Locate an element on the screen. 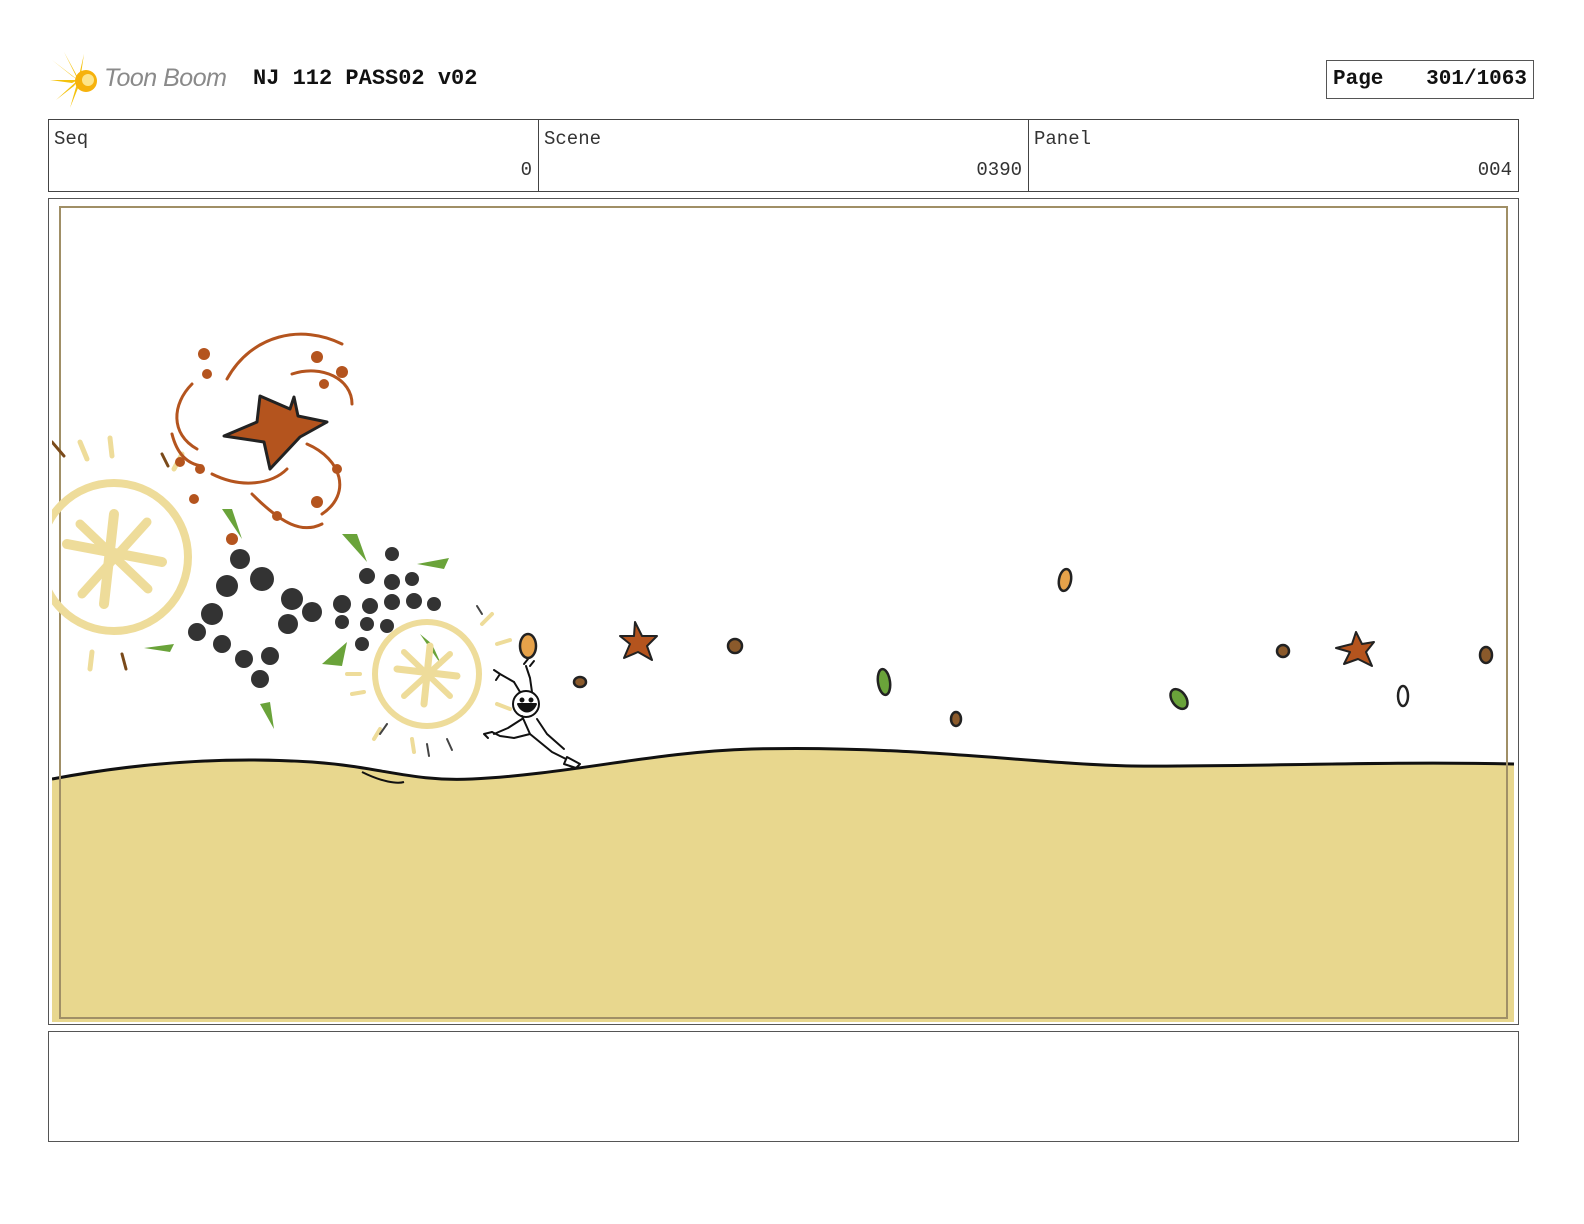  info-row: Seq 0 Scene 0390 Panel 004 is located at coordinates (783, 155).